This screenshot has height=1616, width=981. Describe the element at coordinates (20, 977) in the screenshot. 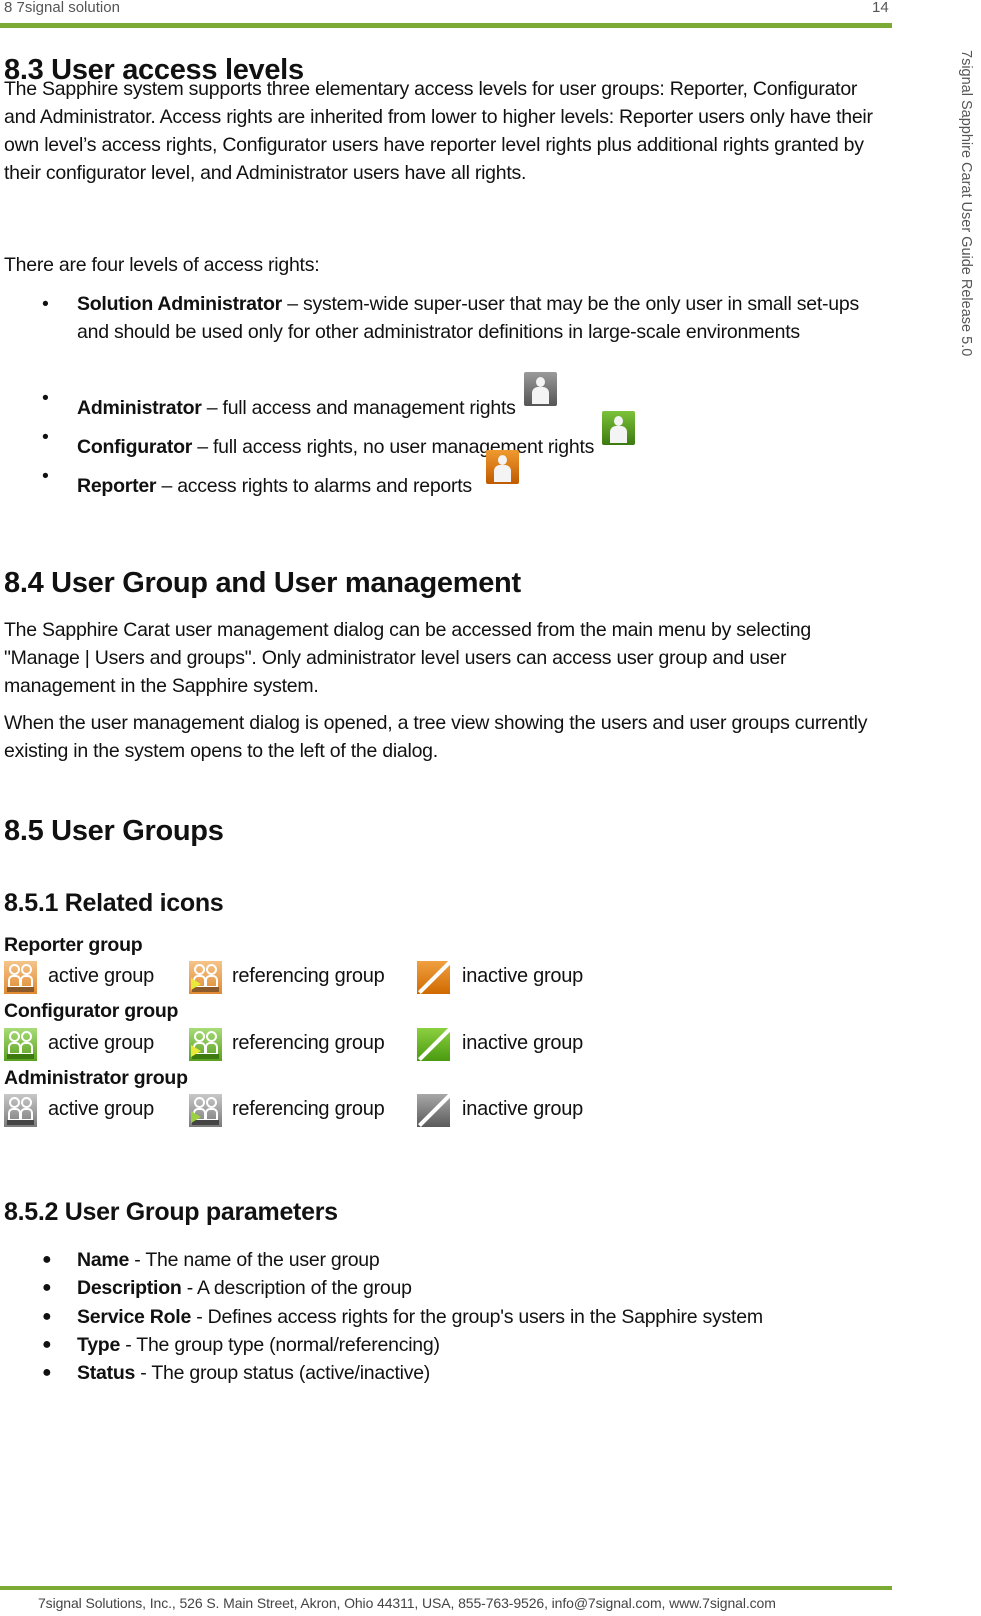

I see `reporter-active-group-icon` at that location.